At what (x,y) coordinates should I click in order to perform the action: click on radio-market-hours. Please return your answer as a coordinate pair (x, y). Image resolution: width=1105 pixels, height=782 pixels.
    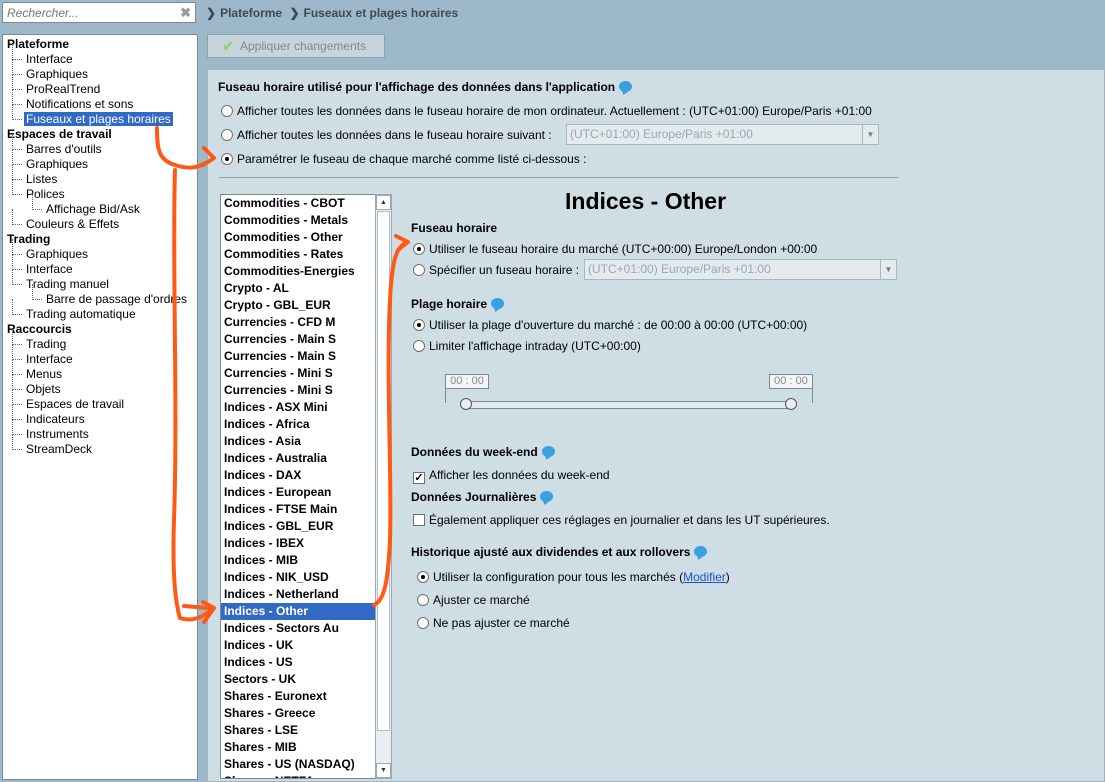
    Looking at the image, I should click on (419, 325).